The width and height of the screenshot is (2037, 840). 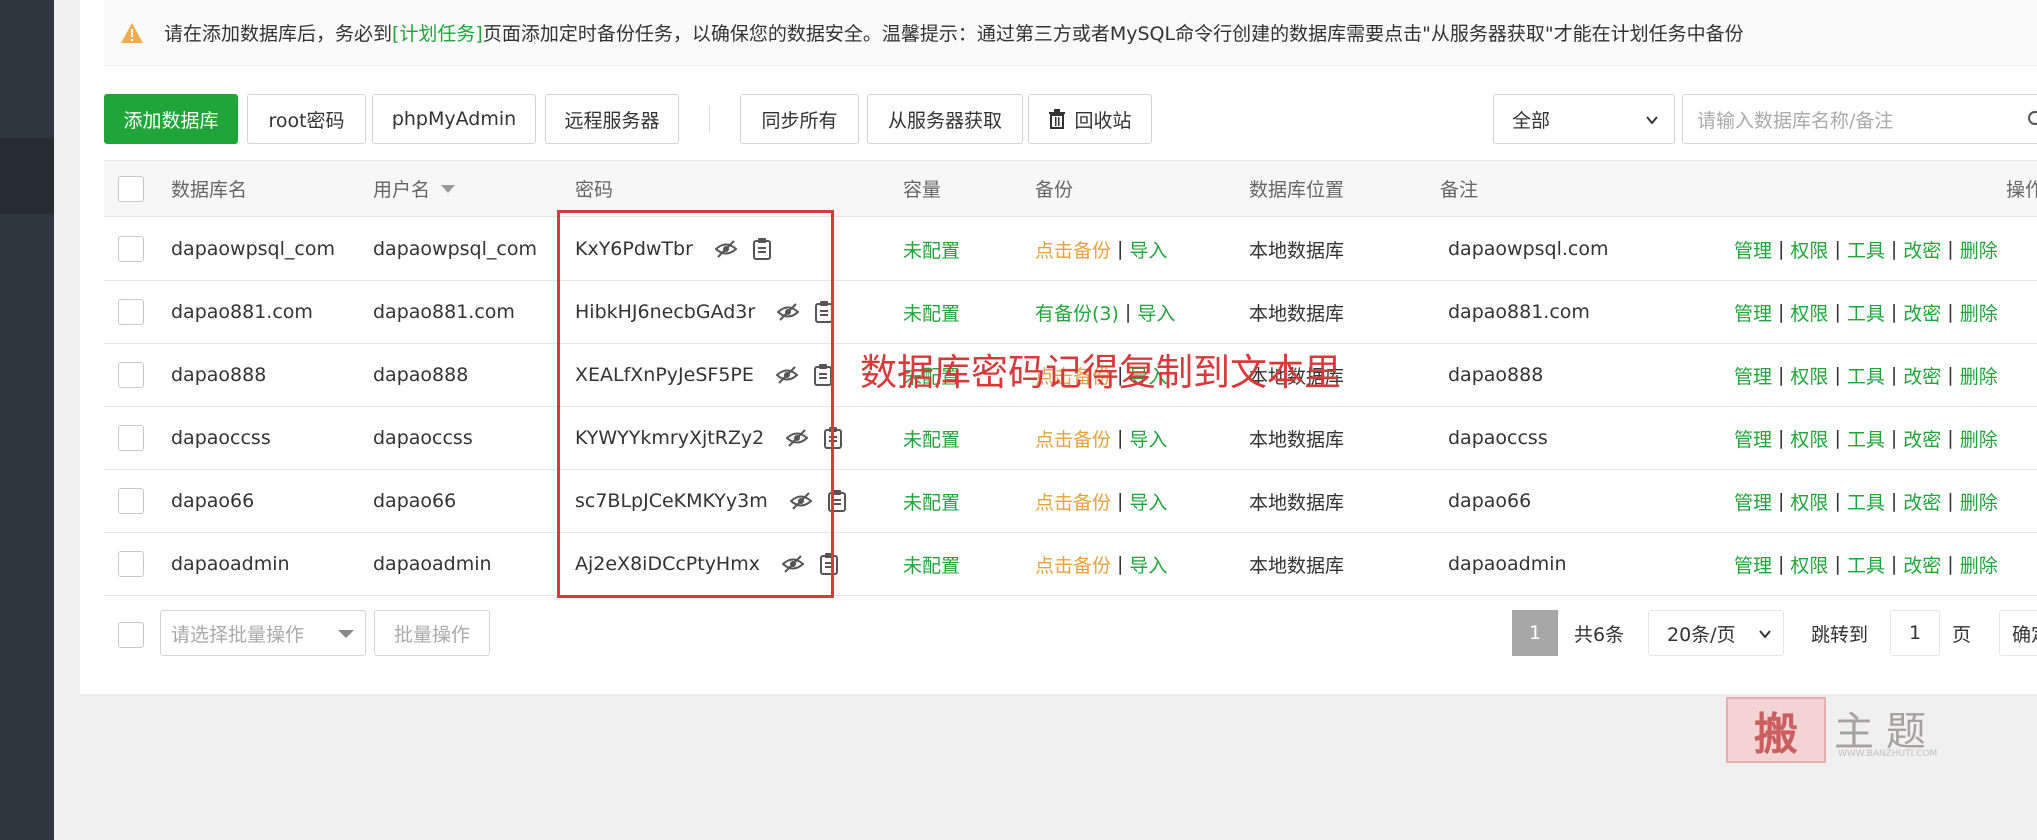 What do you see at coordinates (1535, 633) in the screenshot?
I see `page-1-button: 1` at bounding box center [1535, 633].